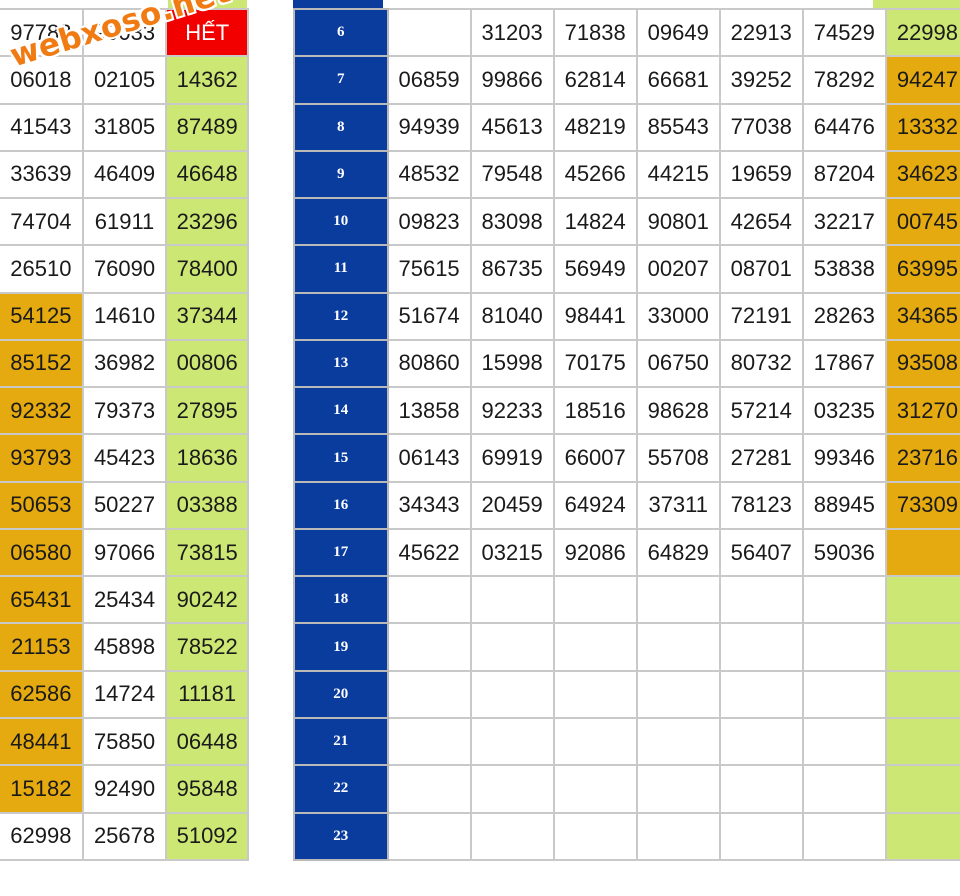 This screenshot has width=960, height=896. What do you see at coordinates (429, 458) in the screenshot?
I see `result-cell: 06143` at bounding box center [429, 458].